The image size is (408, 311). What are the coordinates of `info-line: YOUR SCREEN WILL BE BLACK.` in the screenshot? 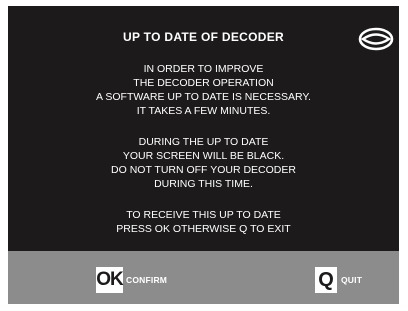 It's located at (203, 156).